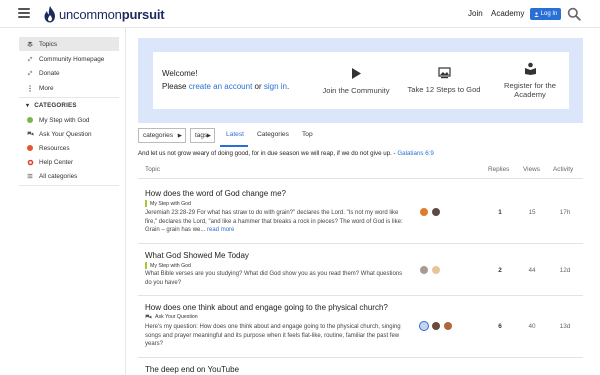 This screenshot has height=375, width=600. Describe the element at coordinates (69, 120) in the screenshot. I see `sidebar-category-my-step-with-god: My Step with God` at that location.